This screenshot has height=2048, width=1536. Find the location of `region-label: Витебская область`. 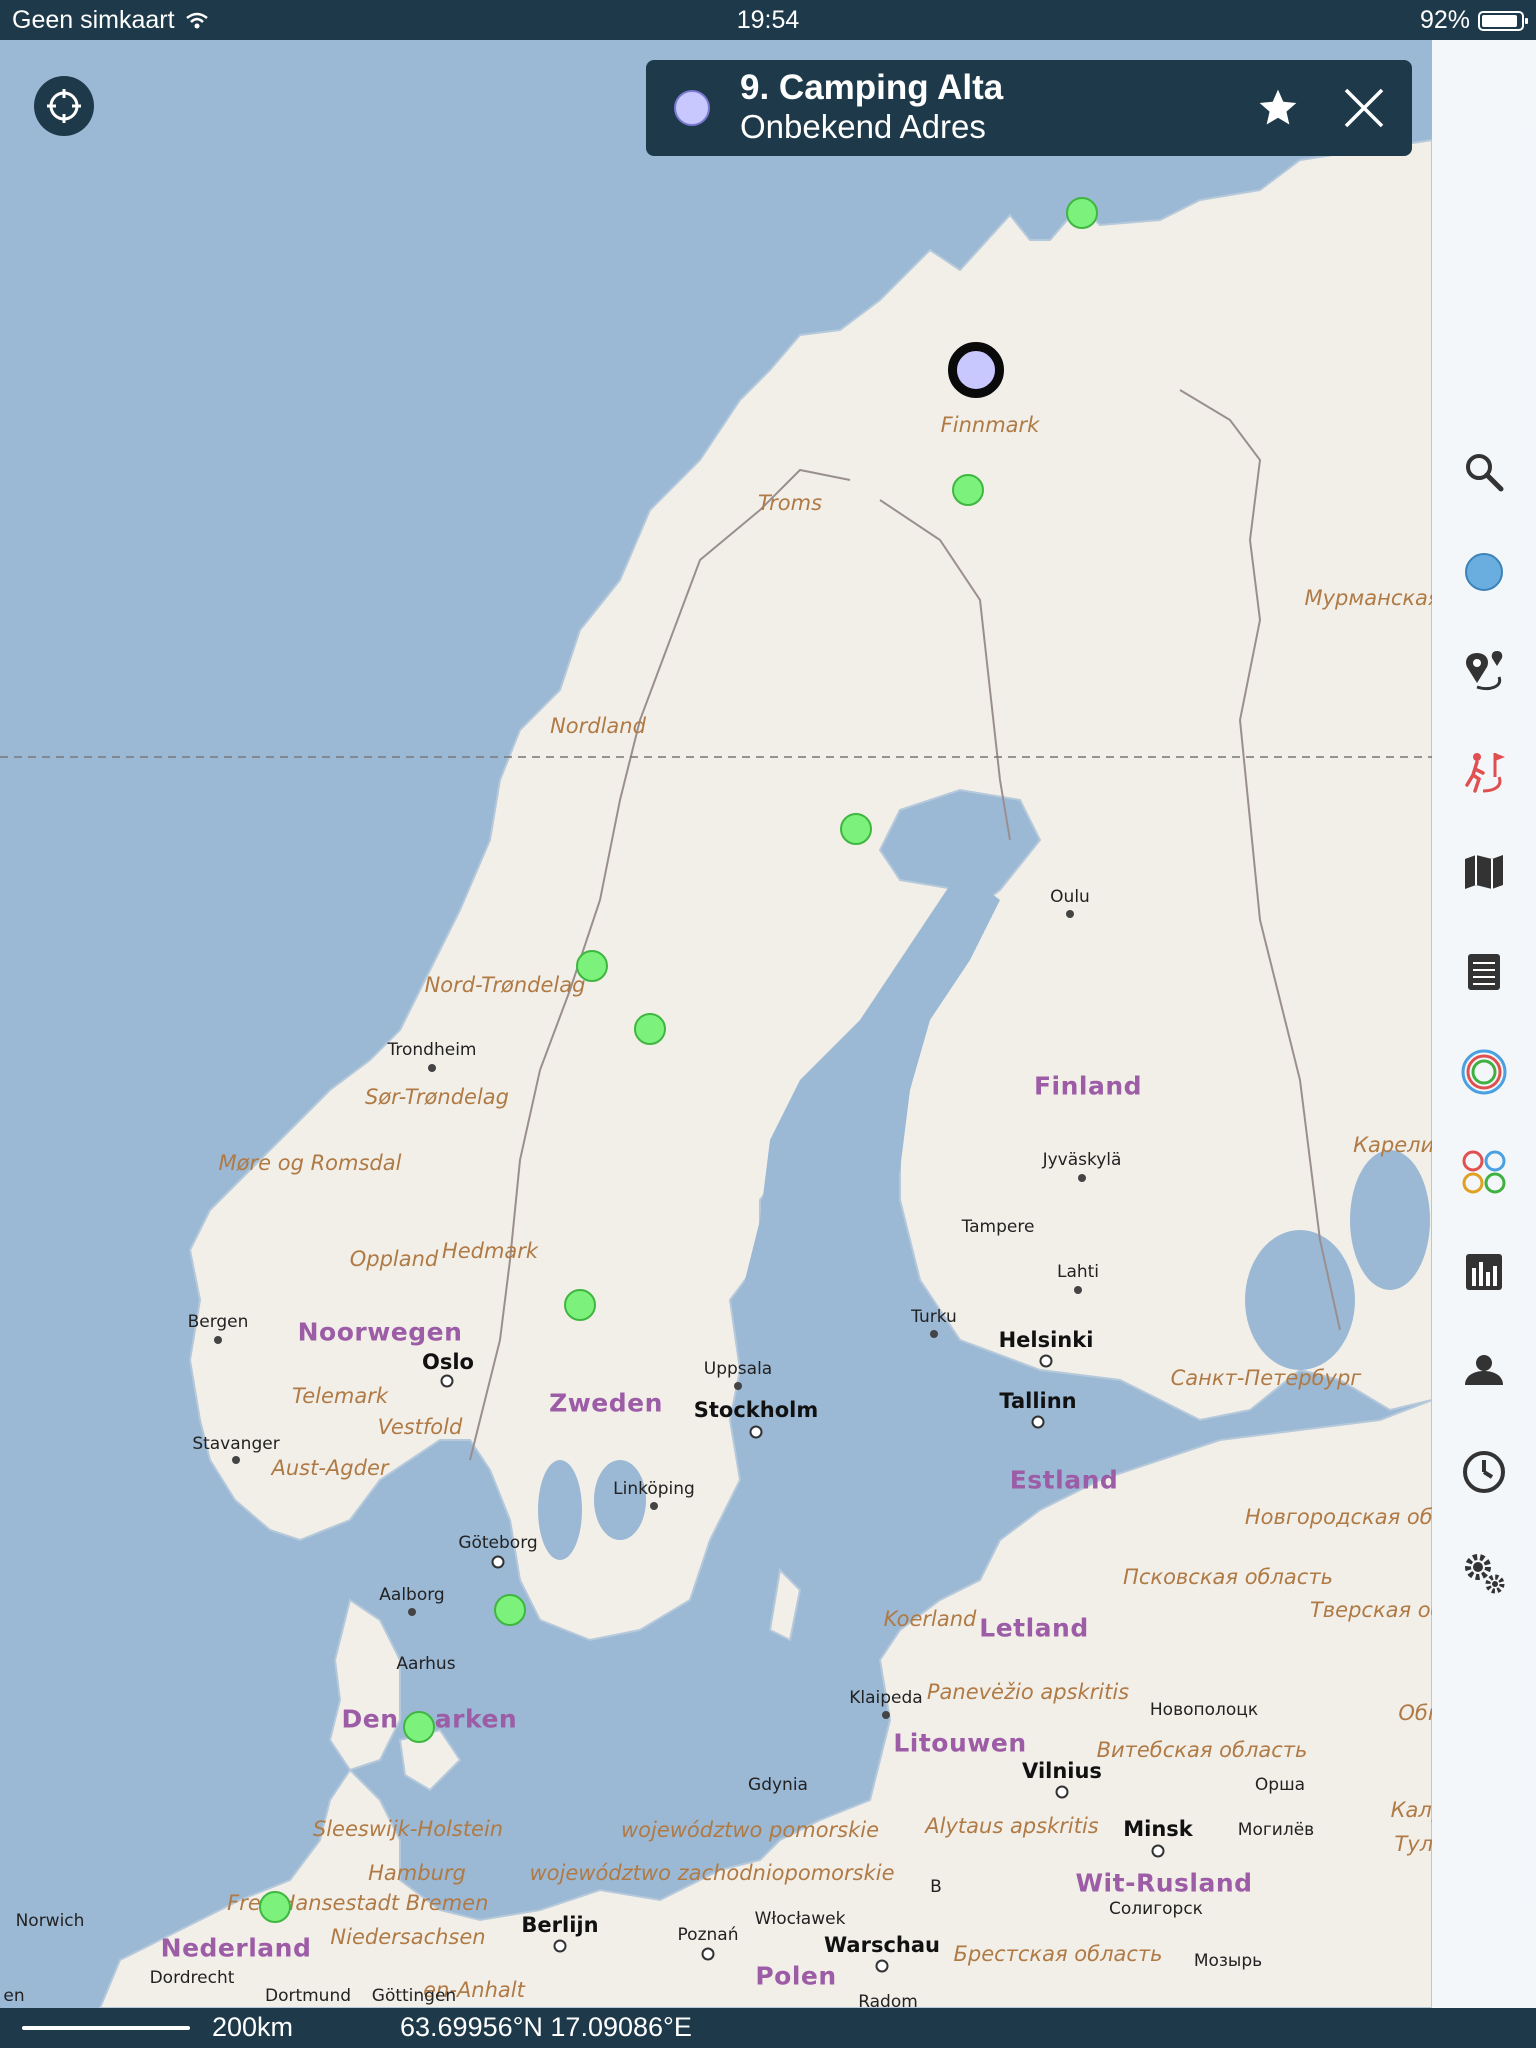

region-label: Витебская область is located at coordinates (1202, 1750).